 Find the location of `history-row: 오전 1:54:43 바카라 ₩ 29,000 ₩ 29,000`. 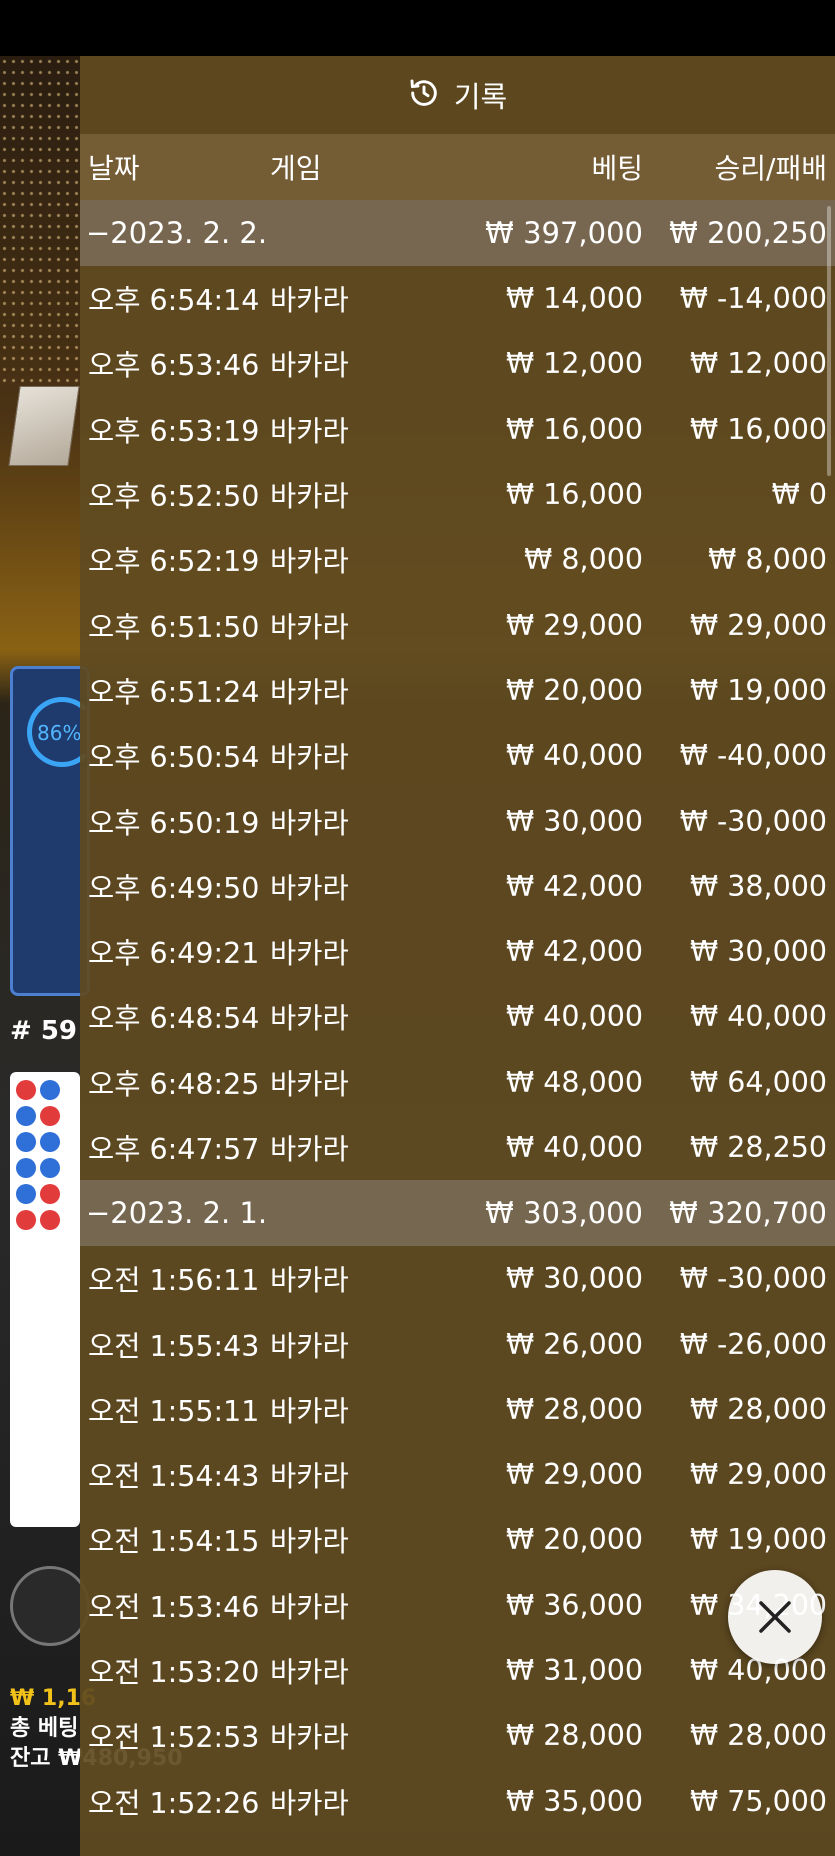

history-row: 오전 1:54:43 바카라 ₩ 29,000 ₩ 29,000 is located at coordinates (457, 1474).